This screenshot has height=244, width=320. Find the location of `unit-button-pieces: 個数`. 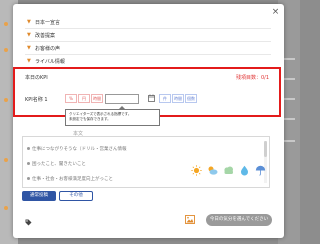

unit-button-pieces: 個数 is located at coordinates (191, 98).